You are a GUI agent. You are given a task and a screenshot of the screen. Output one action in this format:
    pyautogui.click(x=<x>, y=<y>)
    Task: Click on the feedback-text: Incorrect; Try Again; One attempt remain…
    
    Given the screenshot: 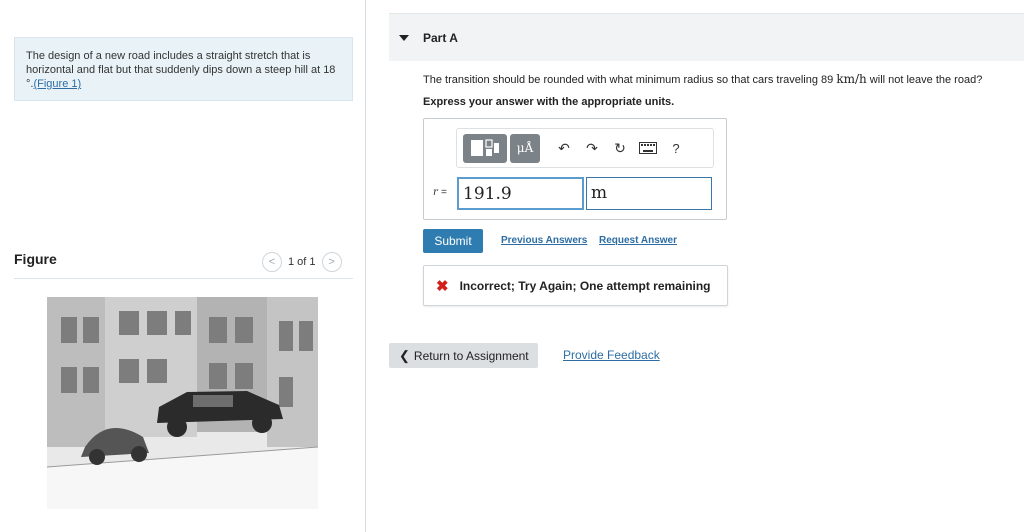 What is the action you would take?
    pyautogui.click(x=585, y=285)
    